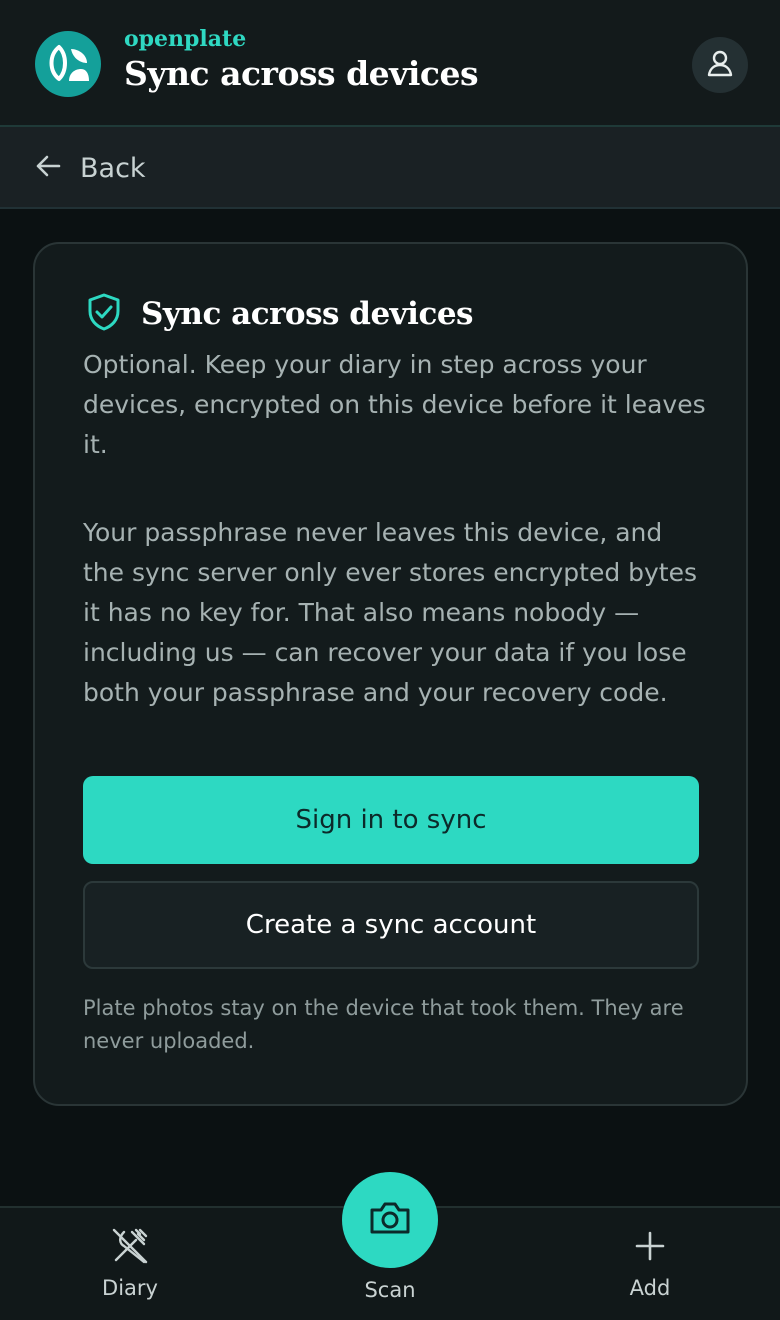  I want to click on nav-add: Add, so click(650, 1263).